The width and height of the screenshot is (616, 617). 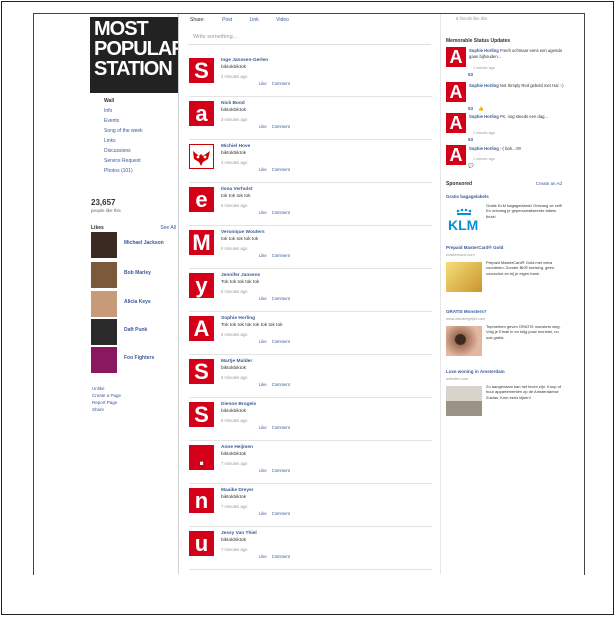 I want to click on post-avatar: n, so click(x=201, y=500).